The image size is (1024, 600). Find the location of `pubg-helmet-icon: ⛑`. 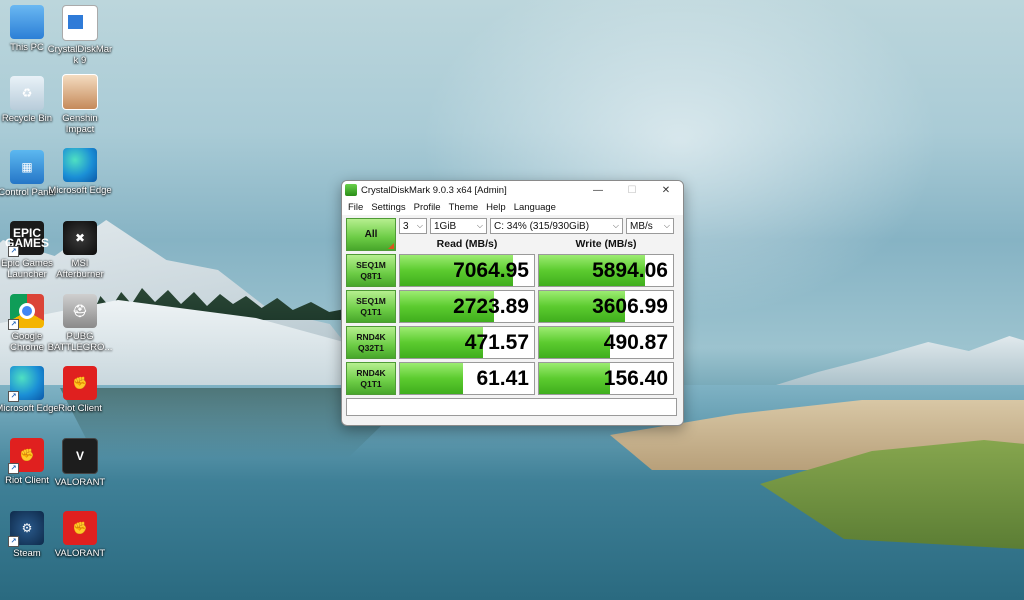

pubg-helmet-icon: ⛑ is located at coordinates (80, 311).